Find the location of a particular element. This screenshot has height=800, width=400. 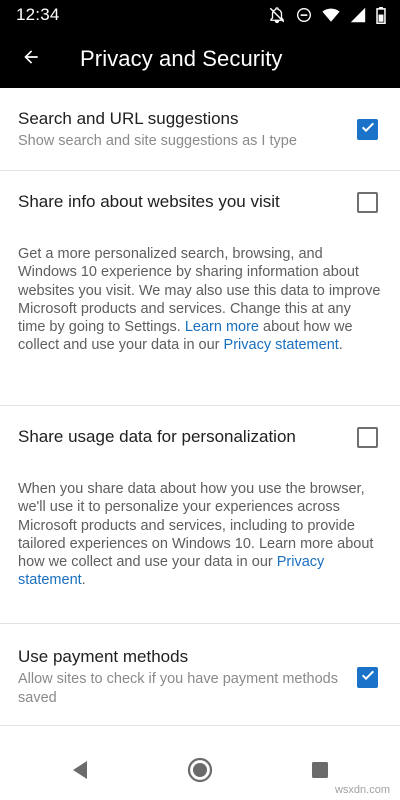

nav-home-button is located at coordinates (200, 773).